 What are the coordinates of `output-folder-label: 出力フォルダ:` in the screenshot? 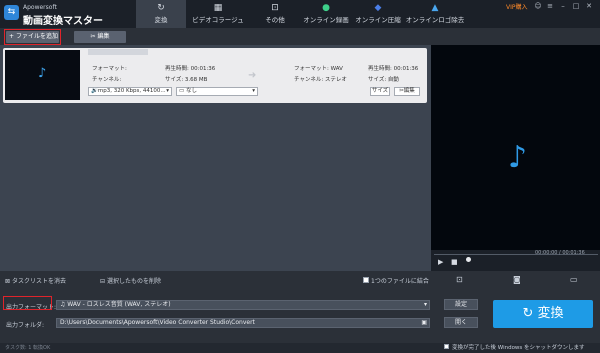 It's located at (25, 325).